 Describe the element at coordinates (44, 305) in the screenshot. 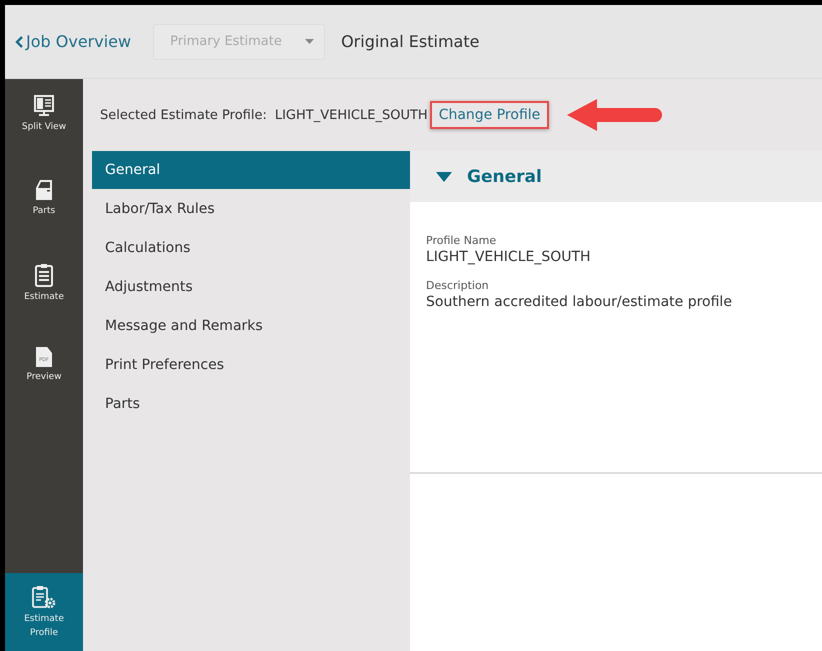

I see `sidebar-item: Estimate` at that location.